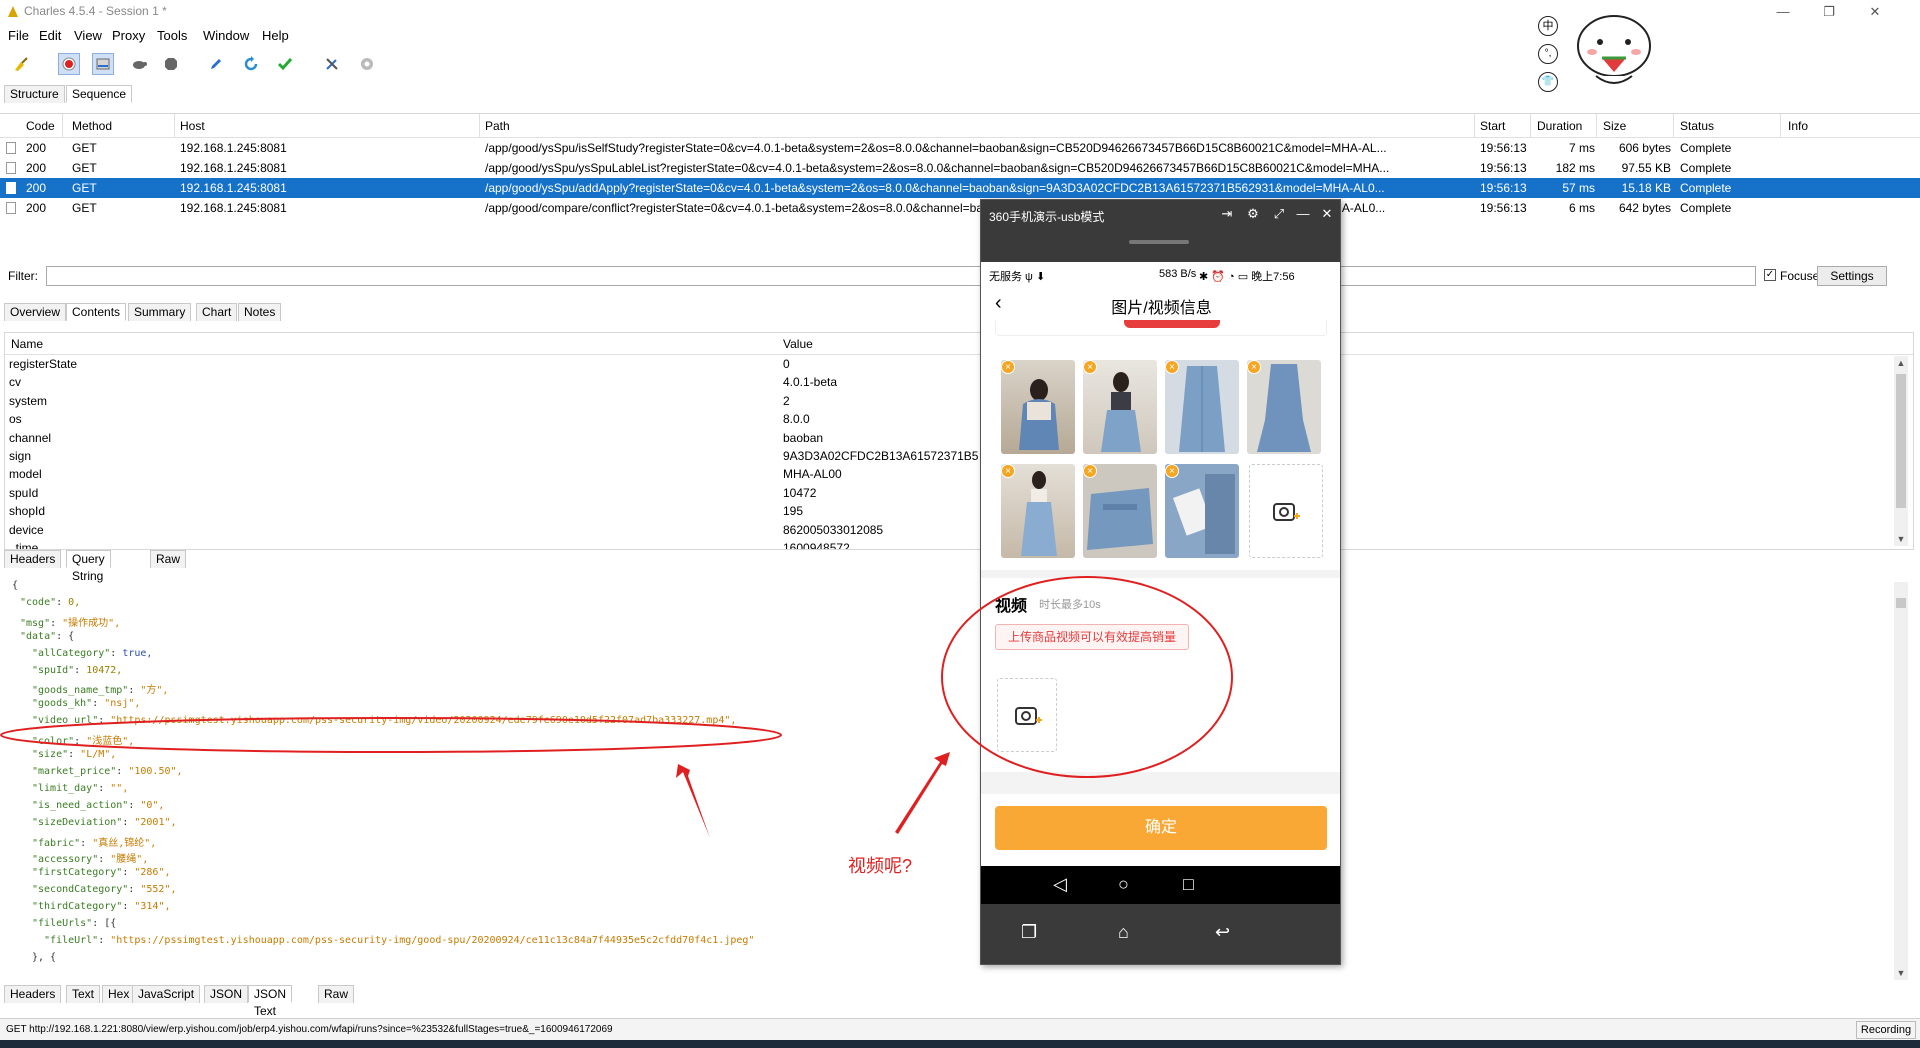 The height and width of the screenshot is (1048, 1920). Describe the element at coordinates (336, 994) in the screenshot. I see `tab-resp-raw: Raw` at that location.